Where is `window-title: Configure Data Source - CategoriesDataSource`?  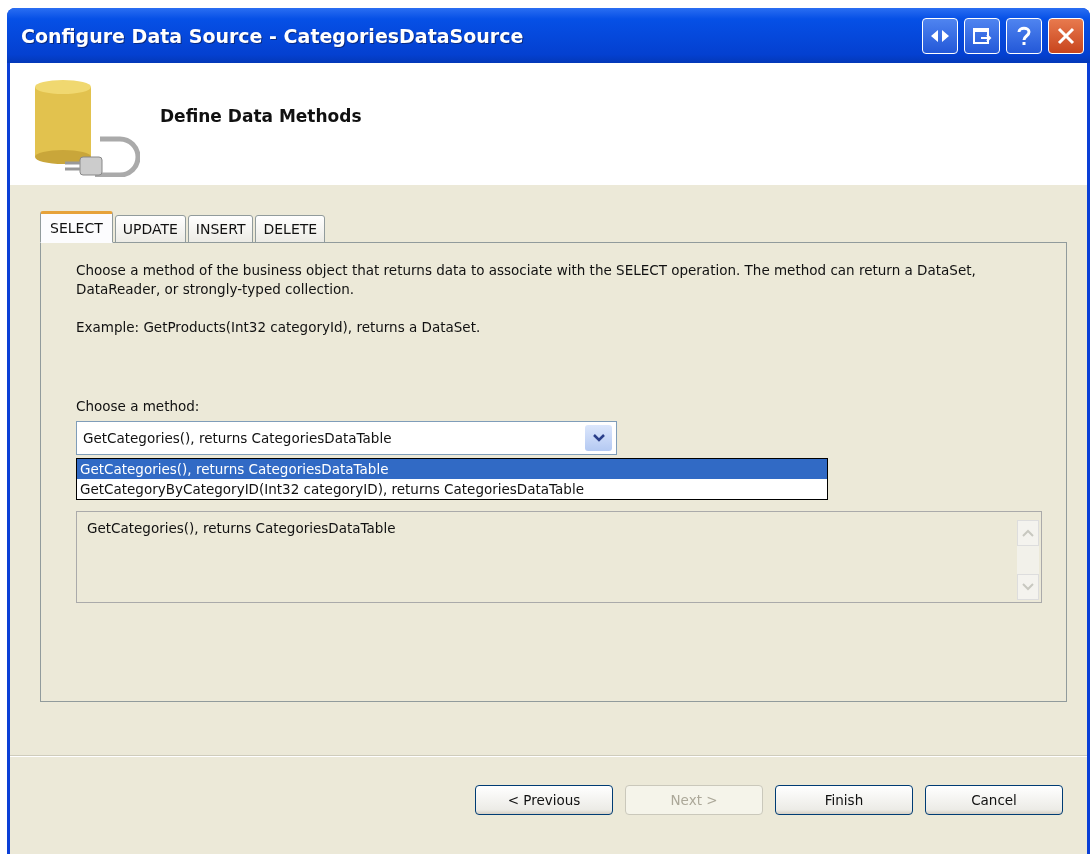 window-title: Configure Data Source - CategoriesDataSource is located at coordinates (272, 35).